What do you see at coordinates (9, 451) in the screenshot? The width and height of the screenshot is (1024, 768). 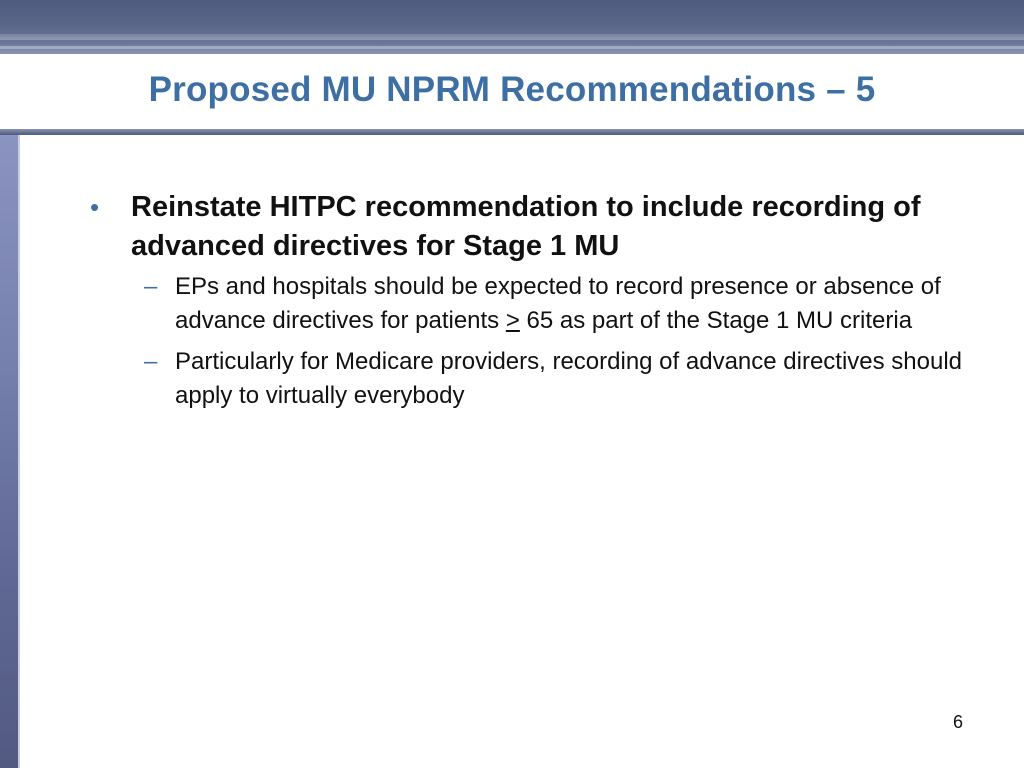 I see `left-sidebar-bar` at bounding box center [9, 451].